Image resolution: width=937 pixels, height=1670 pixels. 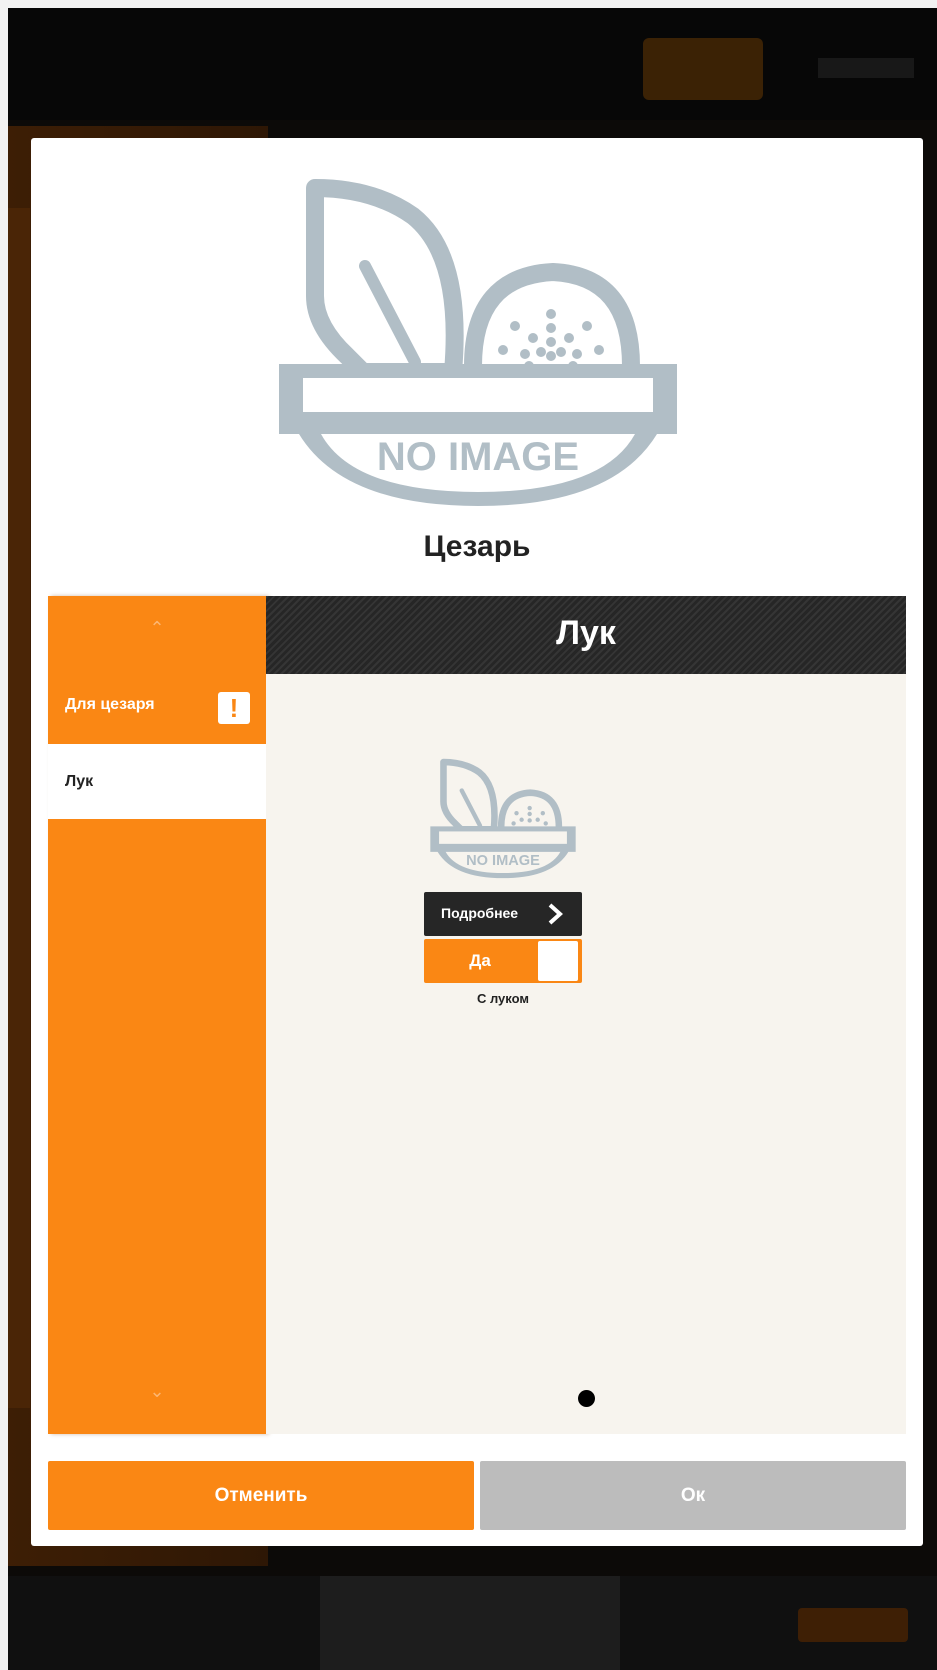 What do you see at coordinates (503, 961) in the screenshot?
I see `option-toggle: Да` at bounding box center [503, 961].